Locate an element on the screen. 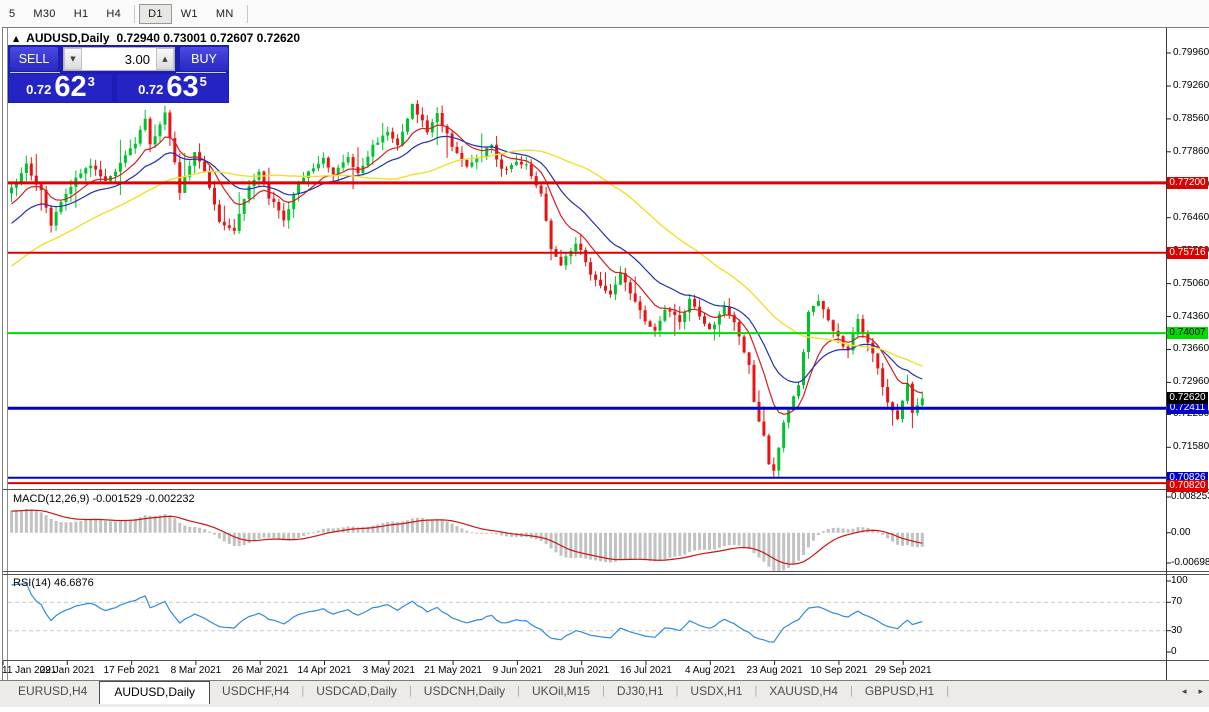 The width and height of the screenshot is (1209, 712). tab-scroll-controls: ◂ ▸ is located at coordinates (1192, 692).